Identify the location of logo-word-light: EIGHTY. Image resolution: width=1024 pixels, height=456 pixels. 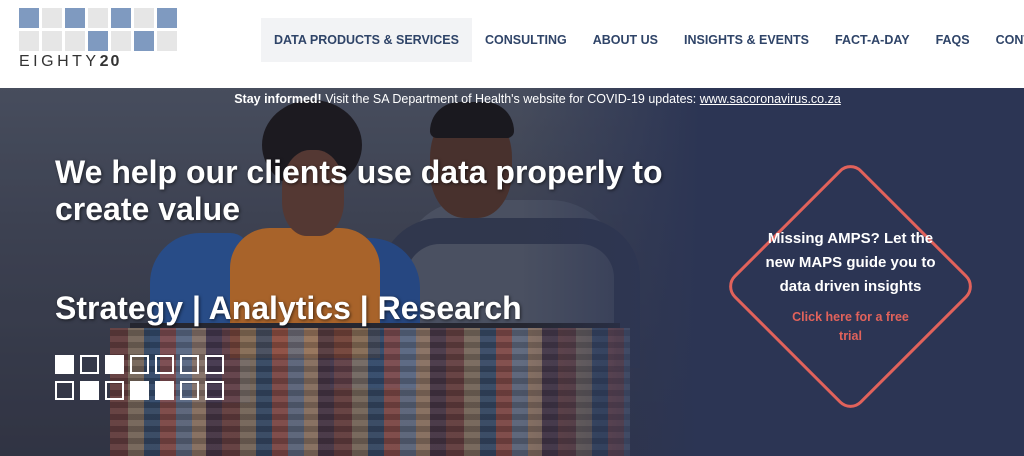
(59, 61).